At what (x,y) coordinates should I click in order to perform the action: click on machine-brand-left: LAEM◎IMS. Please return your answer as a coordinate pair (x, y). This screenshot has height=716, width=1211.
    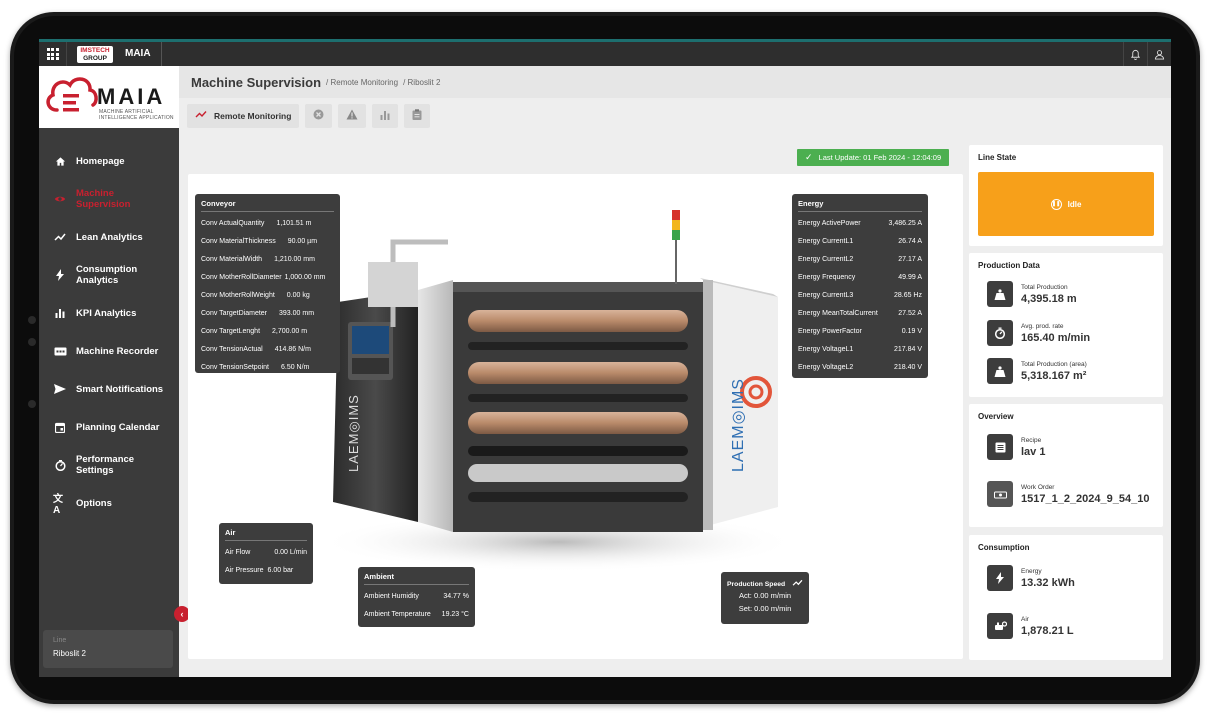
    Looking at the image, I should click on (353, 433).